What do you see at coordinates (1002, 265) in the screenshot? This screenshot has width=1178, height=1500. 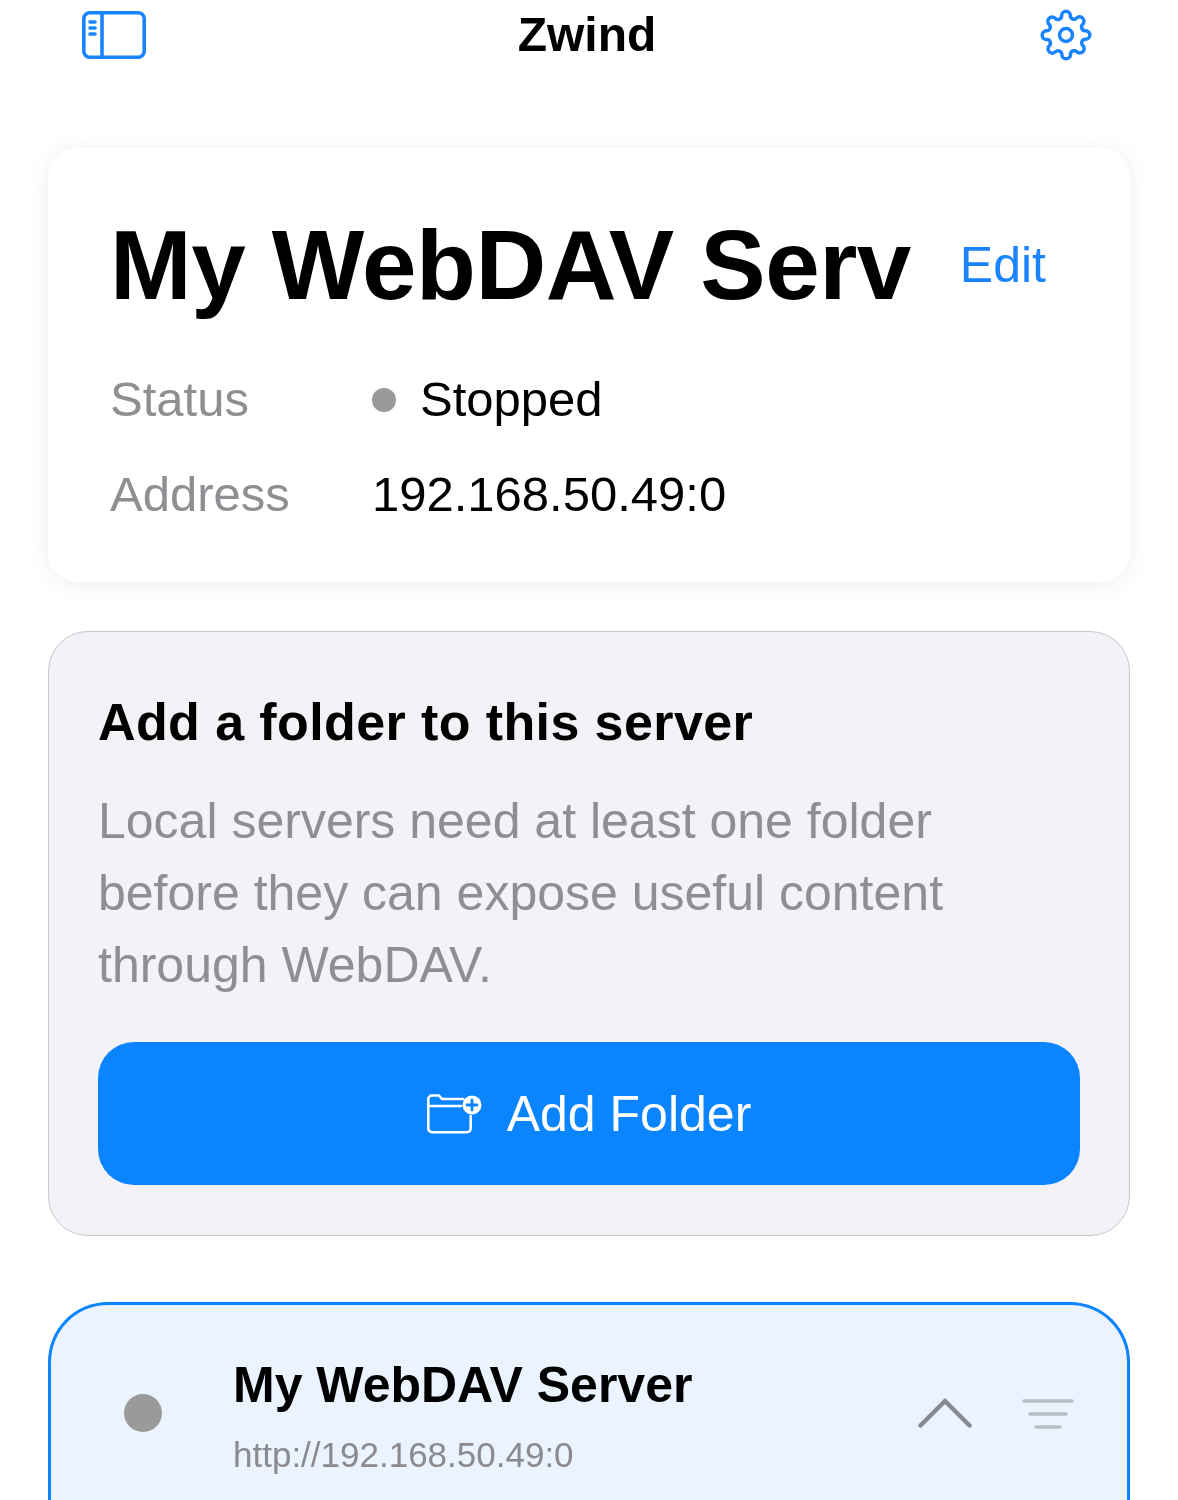 I see `edit-link: Edit` at bounding box center [1002, 265].